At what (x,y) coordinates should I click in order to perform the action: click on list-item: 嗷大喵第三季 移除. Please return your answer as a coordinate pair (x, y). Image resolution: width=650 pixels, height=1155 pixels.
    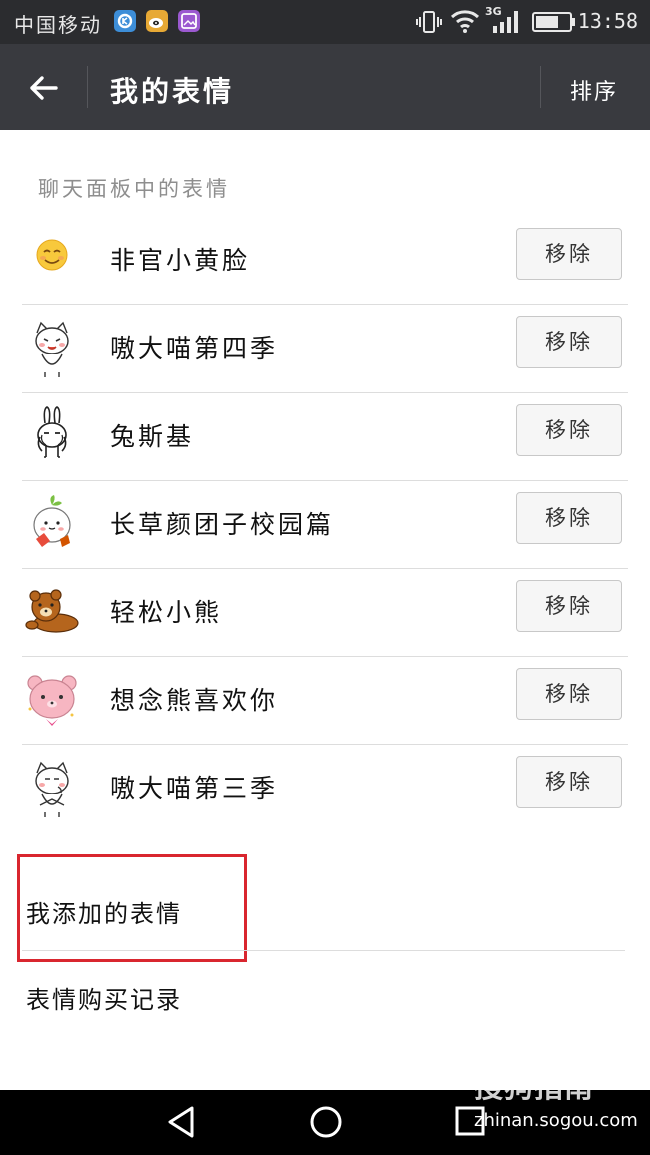
    Looking at the image, I should click on (325, 788).